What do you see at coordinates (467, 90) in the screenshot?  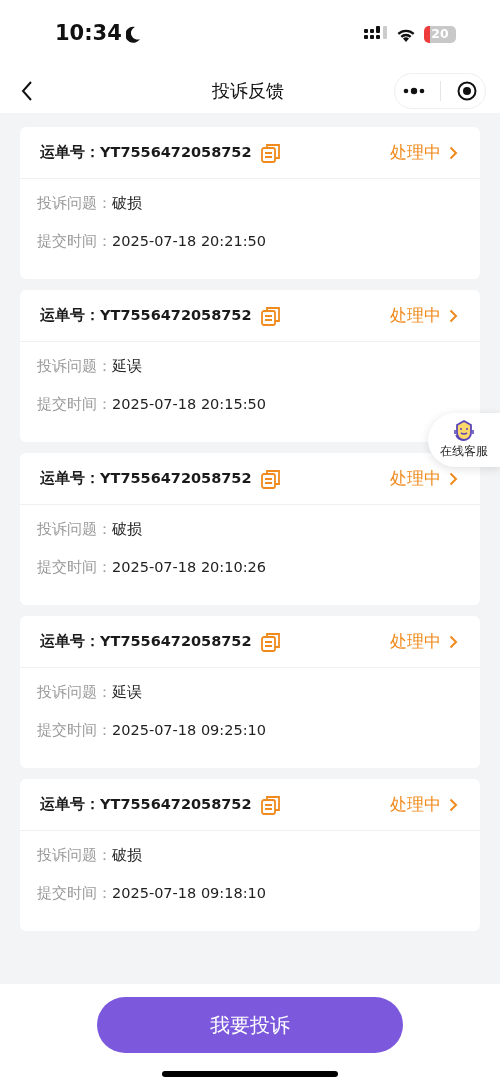 I see `close-icon` at bounding box center [467, 90].